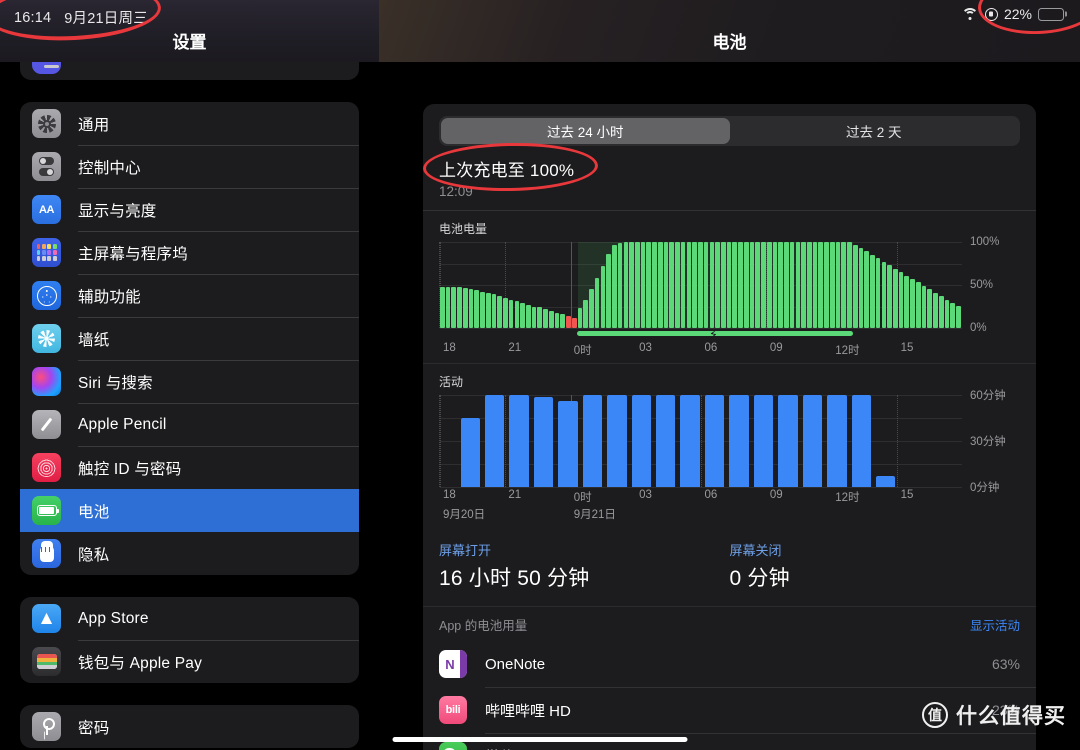 The height and width of the screenshot is (750, 1080). I want to click on activity-date-labels: 9月20日 9月21日, so click(700, 514).